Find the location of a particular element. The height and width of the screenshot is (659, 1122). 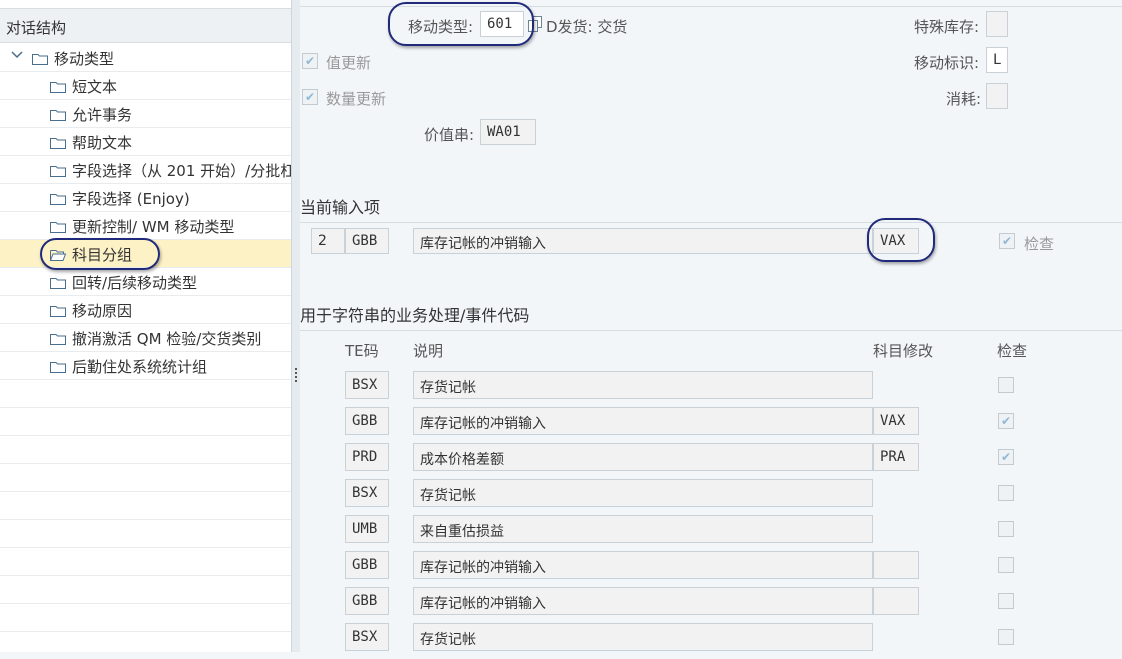

account-mod-cell: VAX is located at coordinates (896, 421).